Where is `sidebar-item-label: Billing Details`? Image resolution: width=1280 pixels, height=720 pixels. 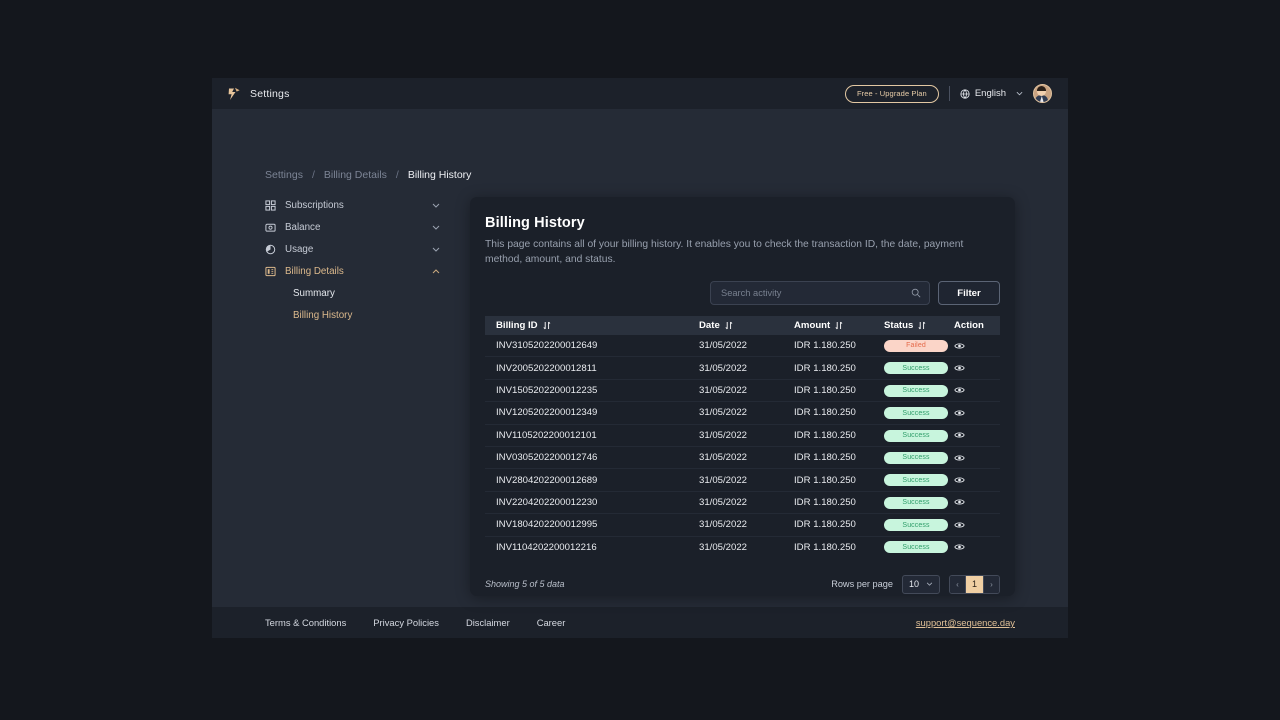 sidebar-item-label: Billing Details is located at coordinates (314, 271).